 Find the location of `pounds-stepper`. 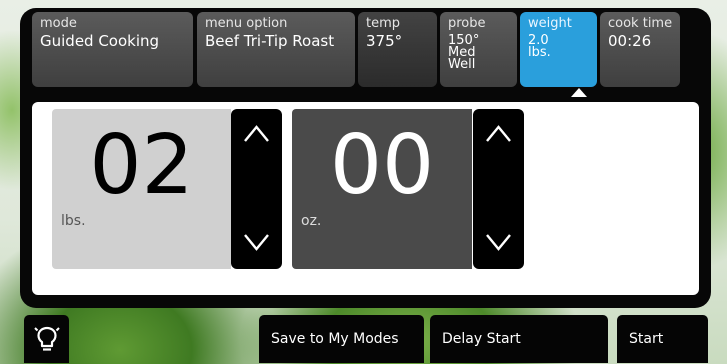

pounds-stepper is located at coordinates (256, 189).